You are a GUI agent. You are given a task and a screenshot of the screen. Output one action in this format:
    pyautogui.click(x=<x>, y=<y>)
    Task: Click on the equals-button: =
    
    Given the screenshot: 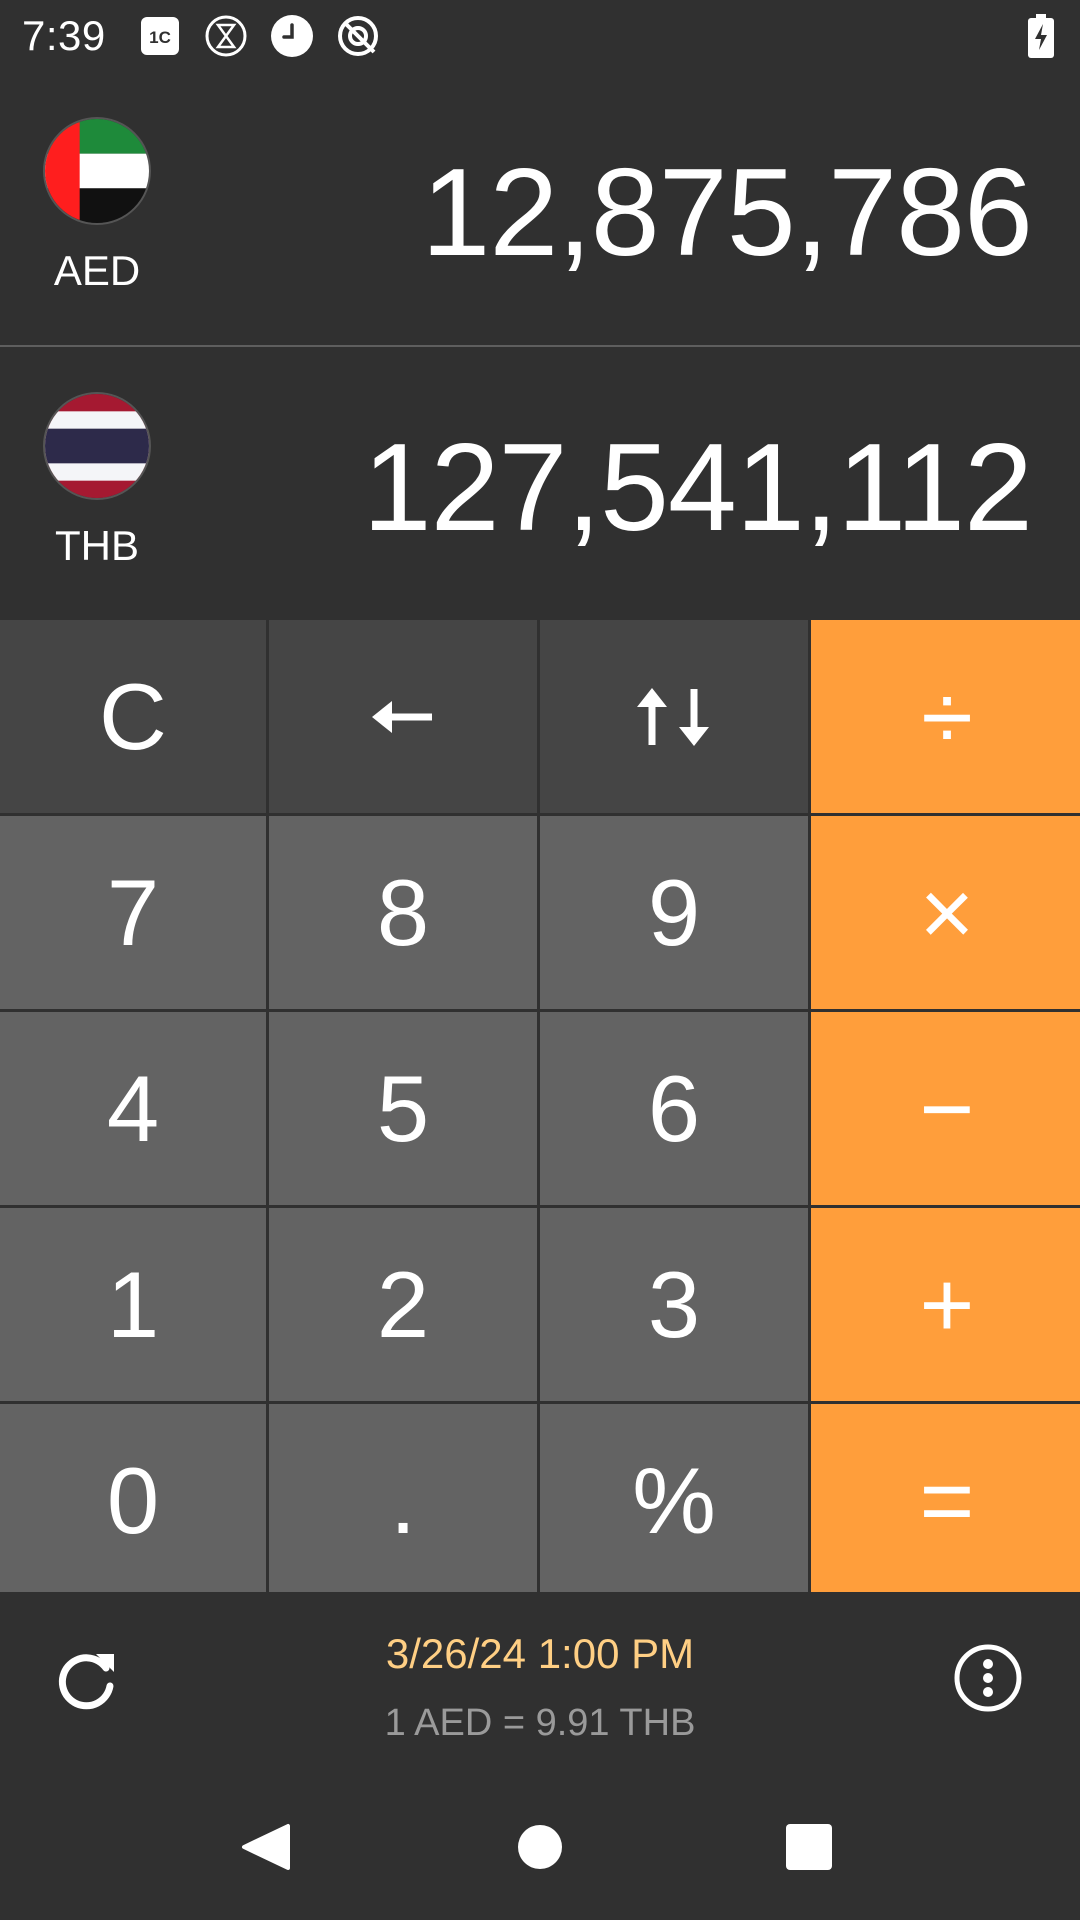 What is the action you would take?
    pyautogui.click(x=945, y=1500)
    